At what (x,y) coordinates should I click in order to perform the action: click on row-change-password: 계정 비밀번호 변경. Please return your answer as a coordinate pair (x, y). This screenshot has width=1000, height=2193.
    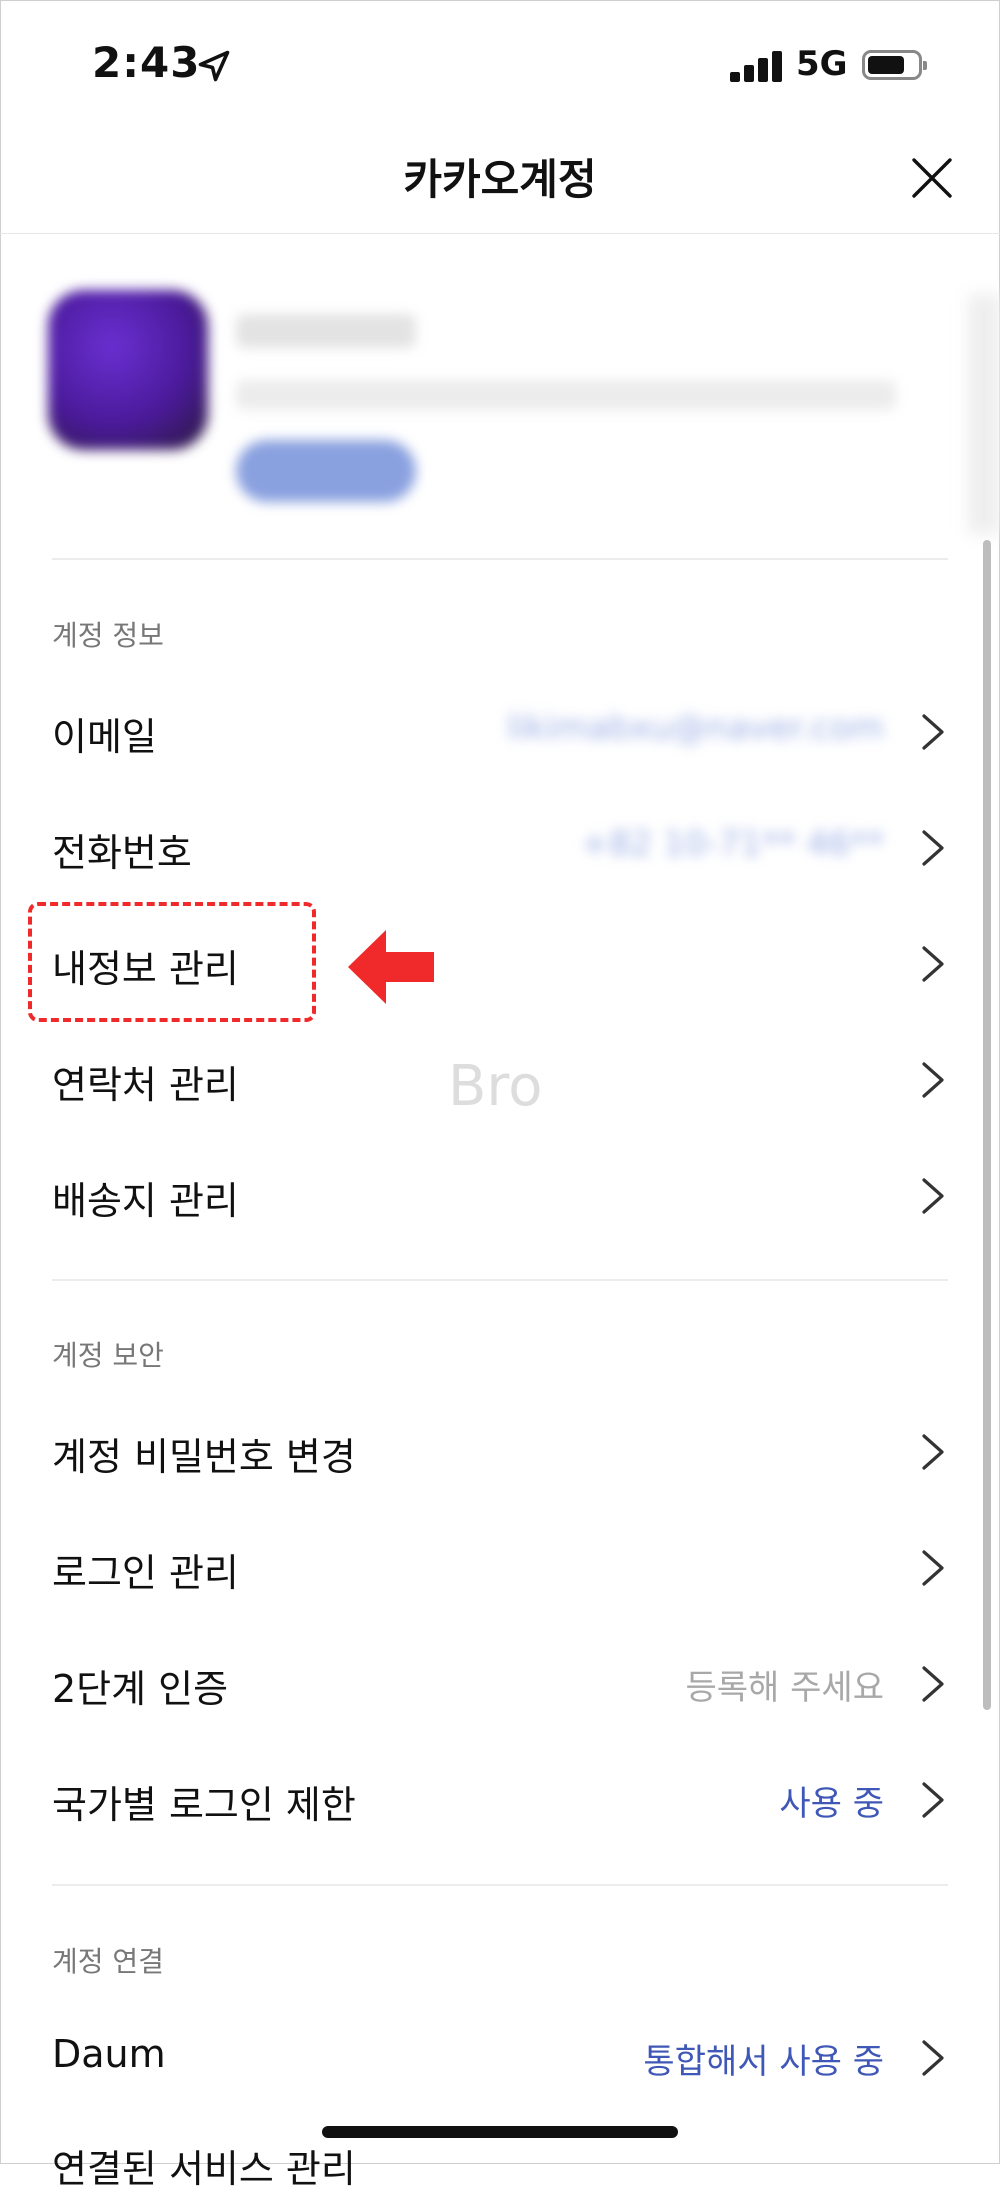
    Looking at the image, I should click on (500, 1452).